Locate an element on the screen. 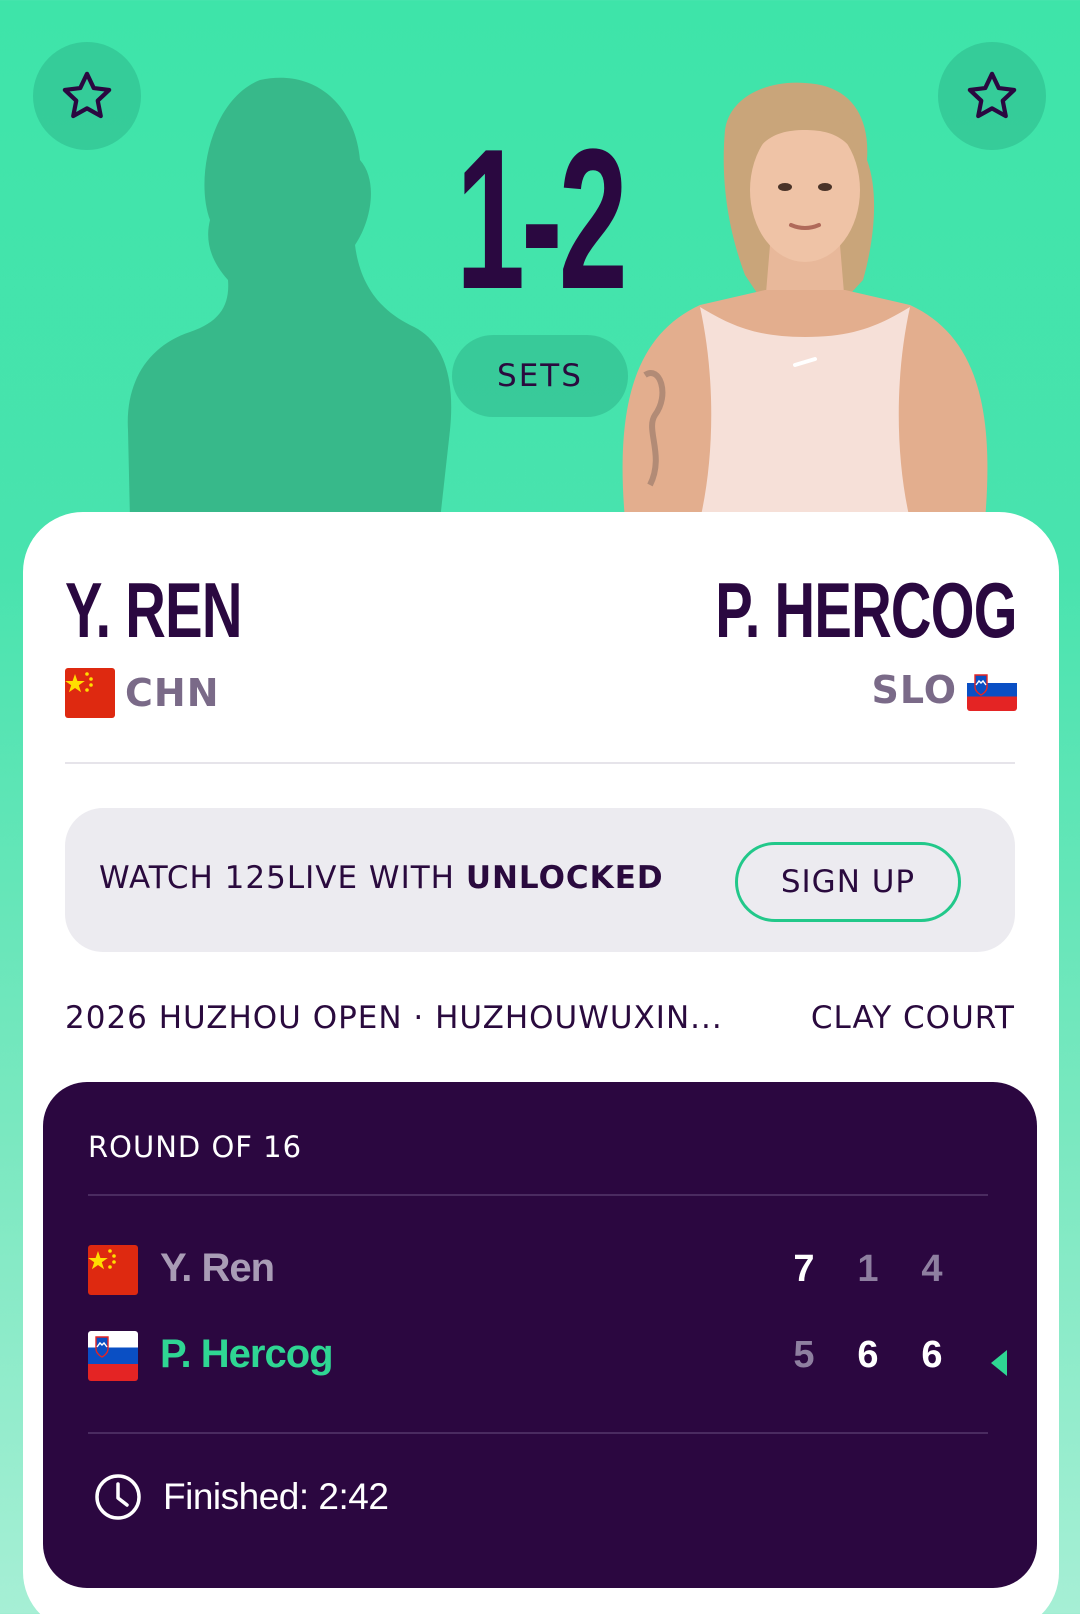  star-icon is located at coordinates (87, 95).